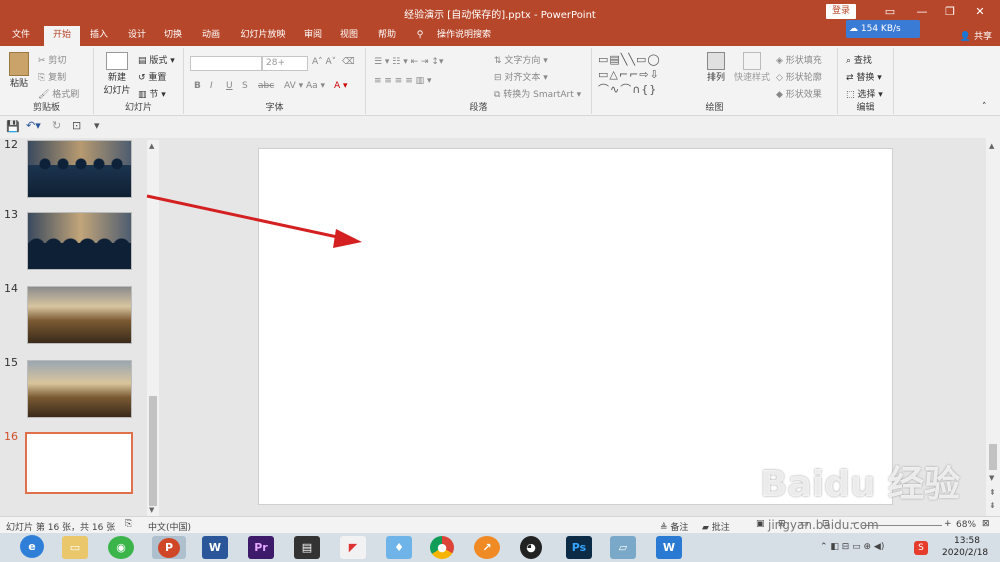 The height and width of the screenshot is (562, 1000). What do you see at coordinates (579, 547) in the screenshot?
I see `photoshop-icon: Ps` at bounding box center [579, 547].